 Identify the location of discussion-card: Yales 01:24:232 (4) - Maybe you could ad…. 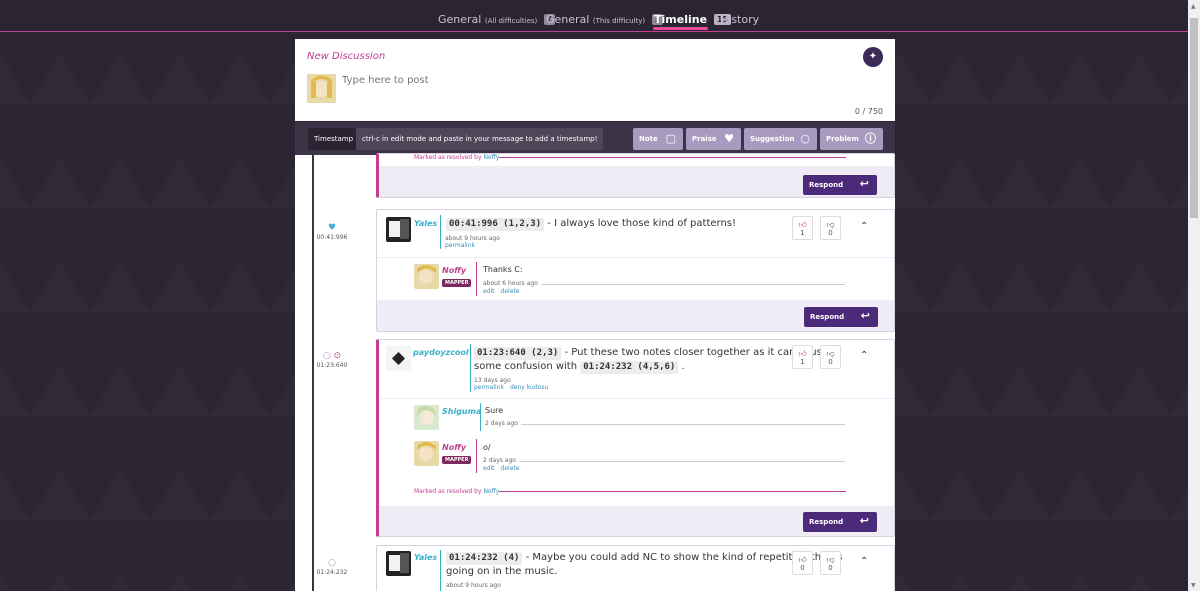
(635, 568).